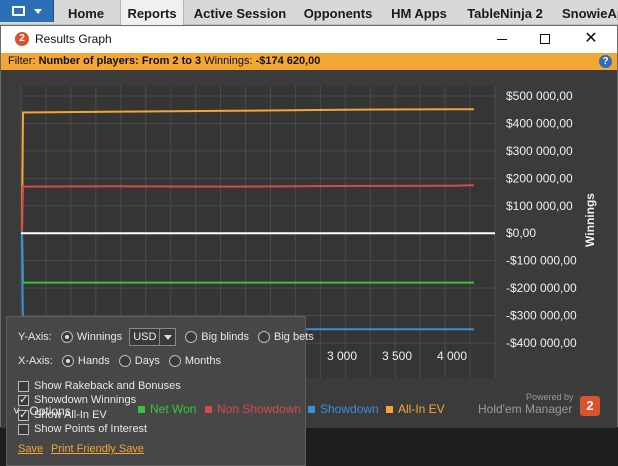 The height and width of the screenshot is (466, 618). Describe the element at coordinates (539, 123) in the screenshot. I see `y-tick-label: $400 000,00` at that location.